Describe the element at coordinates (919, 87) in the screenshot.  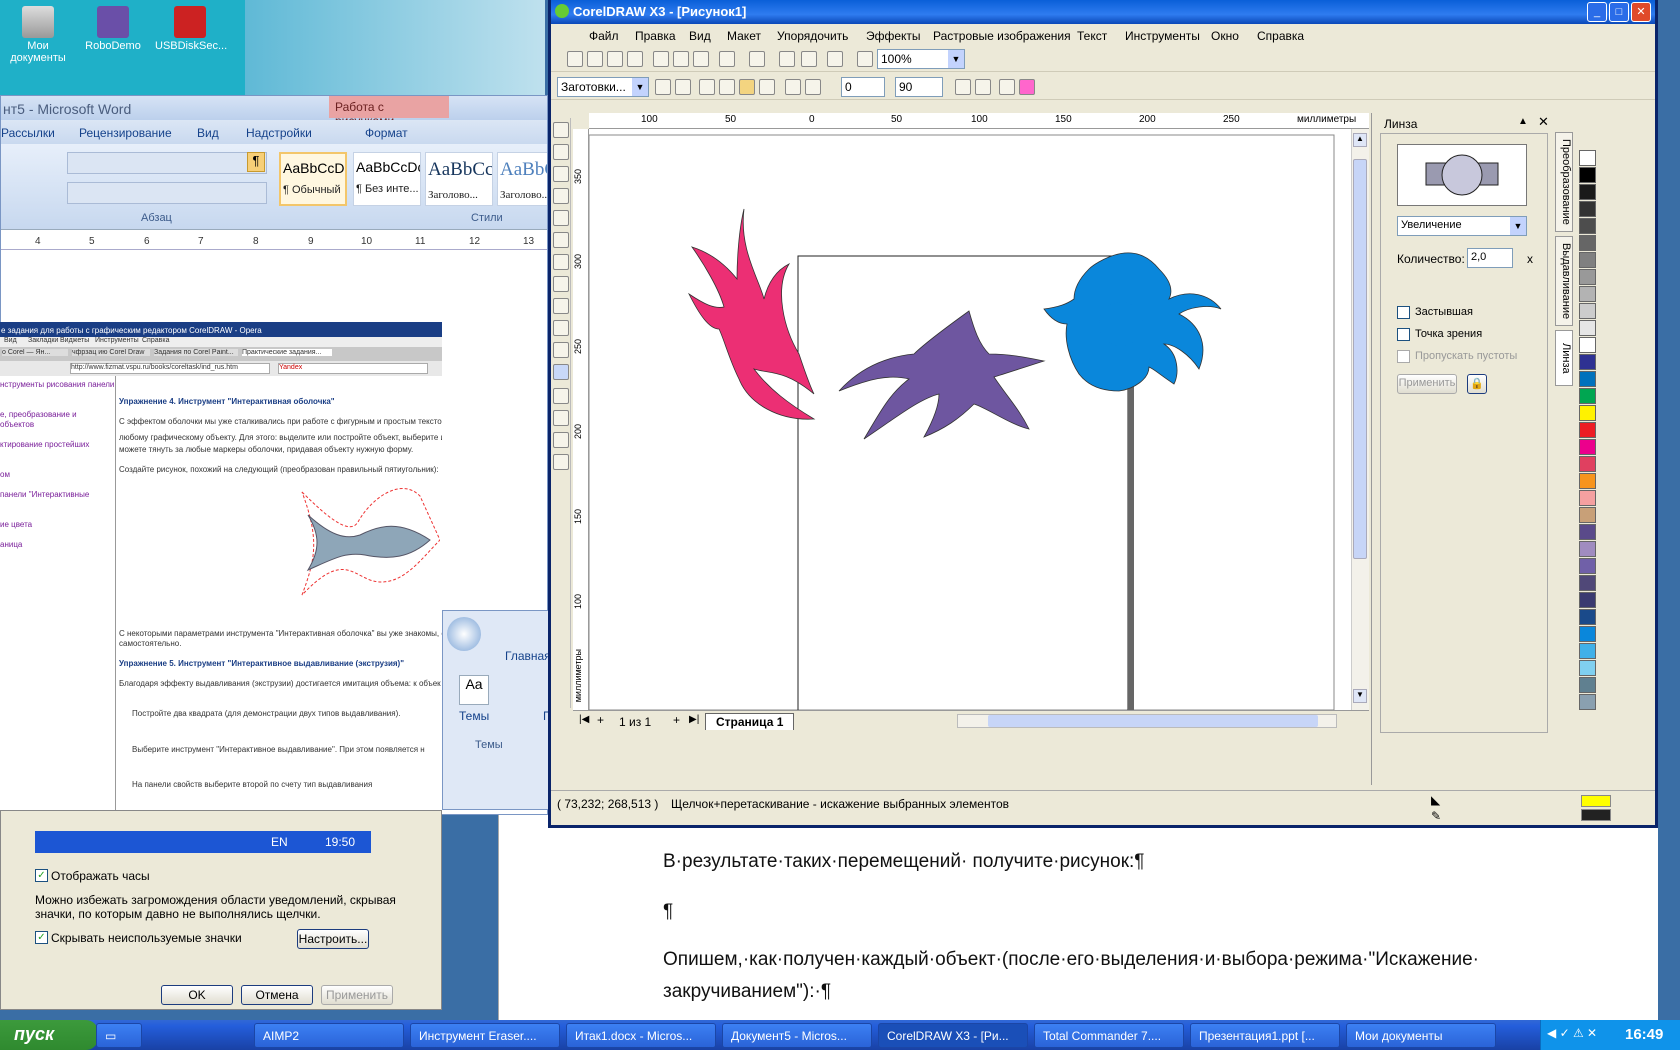
I see `additional-degrees-spinner: 90` at that location.